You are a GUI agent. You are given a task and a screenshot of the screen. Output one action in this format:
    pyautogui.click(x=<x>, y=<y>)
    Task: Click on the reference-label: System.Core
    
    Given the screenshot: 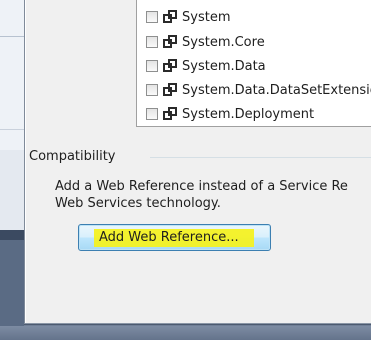 What is the action you would take?
    pyautogui.click(x=223, y=42)
    